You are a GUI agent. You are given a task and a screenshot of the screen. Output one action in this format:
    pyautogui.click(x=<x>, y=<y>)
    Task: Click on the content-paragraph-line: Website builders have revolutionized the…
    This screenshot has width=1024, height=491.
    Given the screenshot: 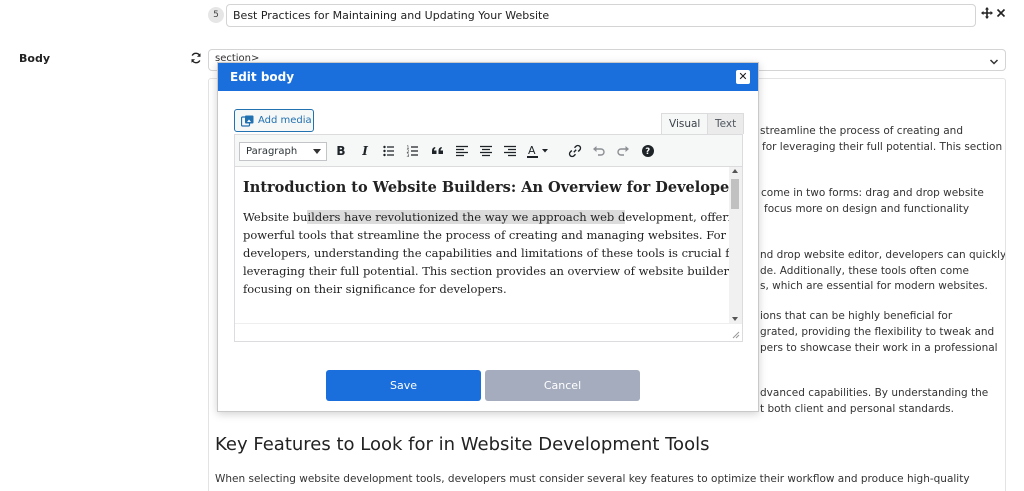 What is the action you would take?
    pyautogui.click(x=486, y=217)
    